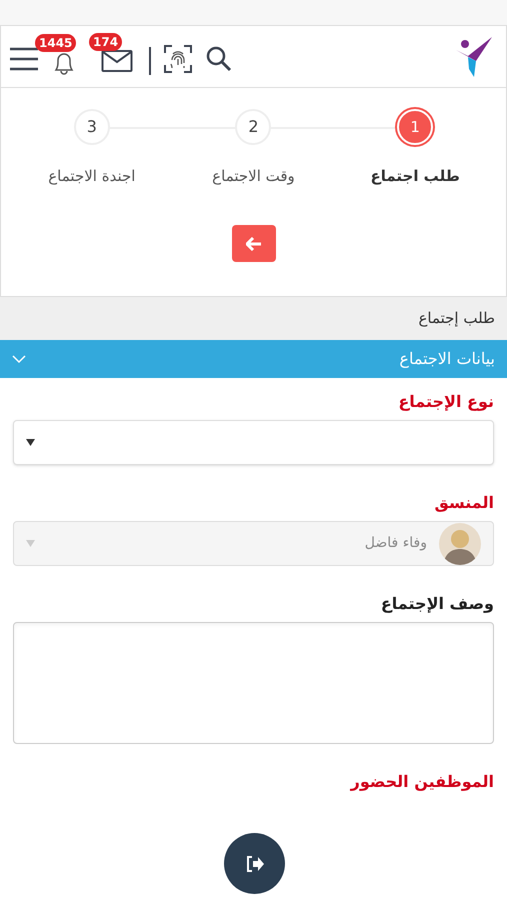  What do you see at coordinates (254, 863) in the screenshot?
I see `exit-icon` at bounding box center [254, 863].